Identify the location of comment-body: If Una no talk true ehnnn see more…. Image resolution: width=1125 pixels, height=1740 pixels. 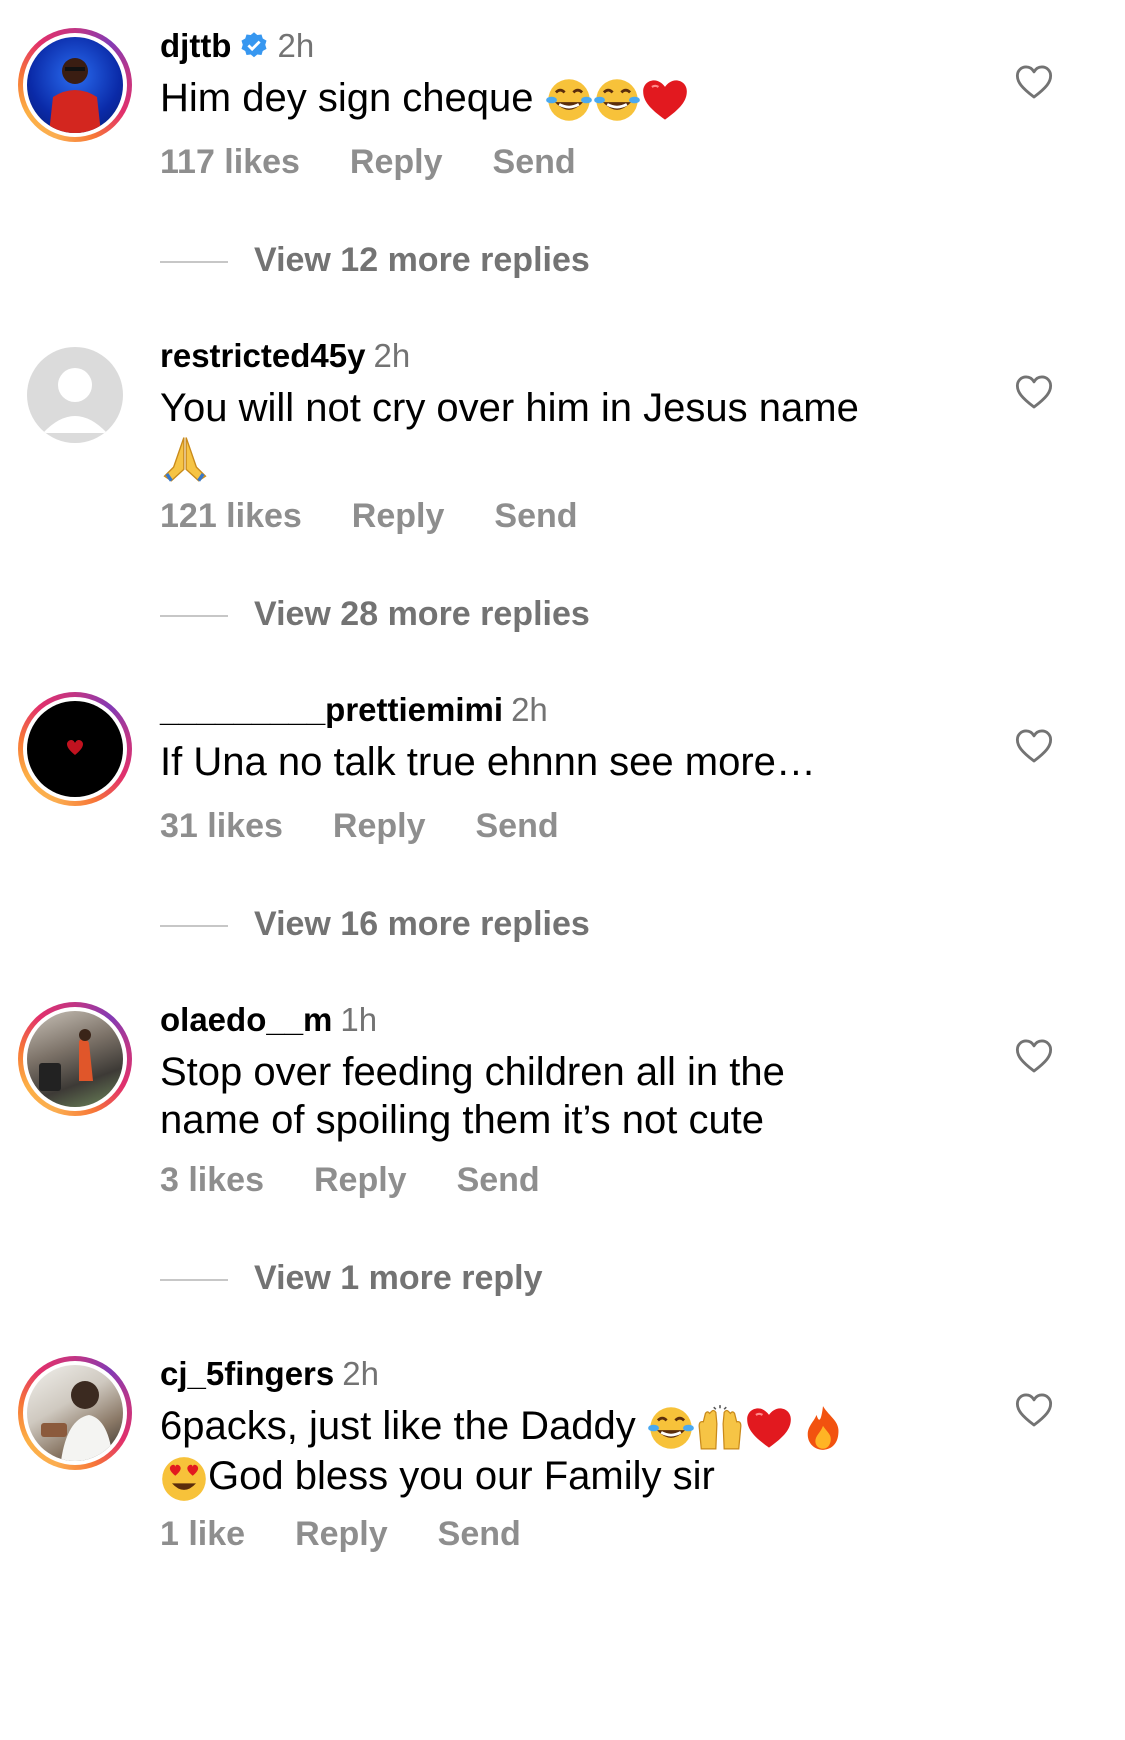
(488, 762).